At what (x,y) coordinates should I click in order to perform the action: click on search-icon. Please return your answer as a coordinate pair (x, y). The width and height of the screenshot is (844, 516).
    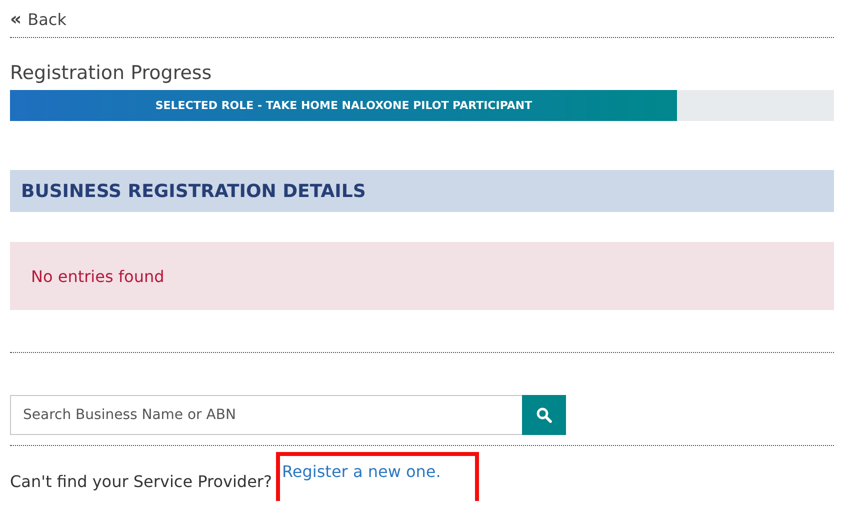
    Looking at the image, I should click on (544, 415).